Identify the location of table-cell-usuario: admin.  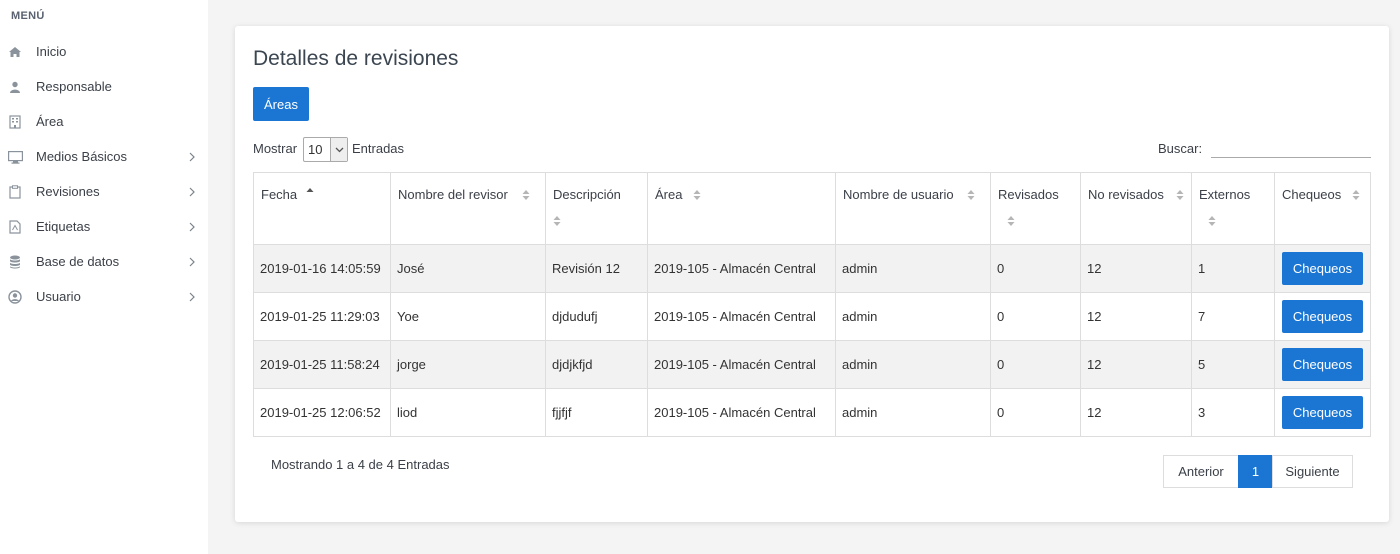
(913, 365).